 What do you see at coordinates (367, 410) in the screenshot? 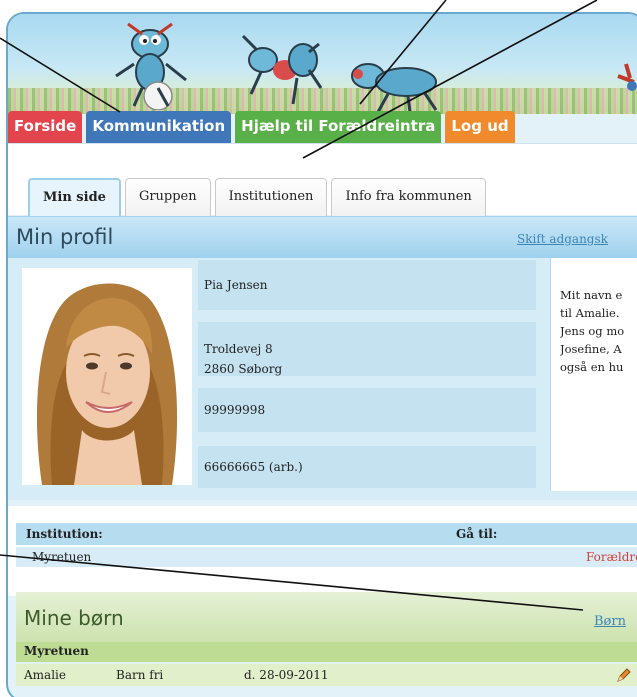
I see `phone-field: 99999998` at bounding box center [367, 410].